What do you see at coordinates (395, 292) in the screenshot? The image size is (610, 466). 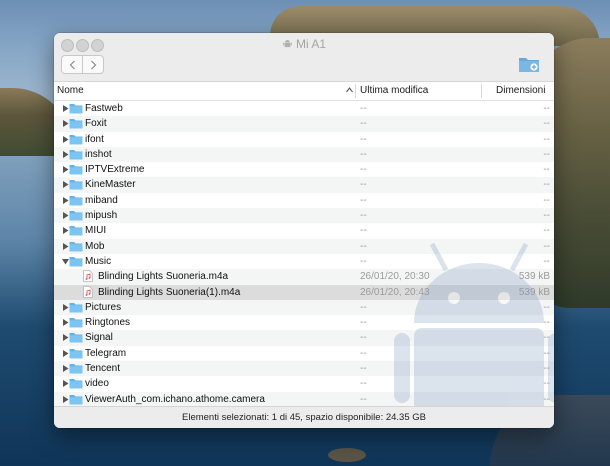 I see `row-modified: 26/01/20, 20:43` at bounding box center [395, 292].